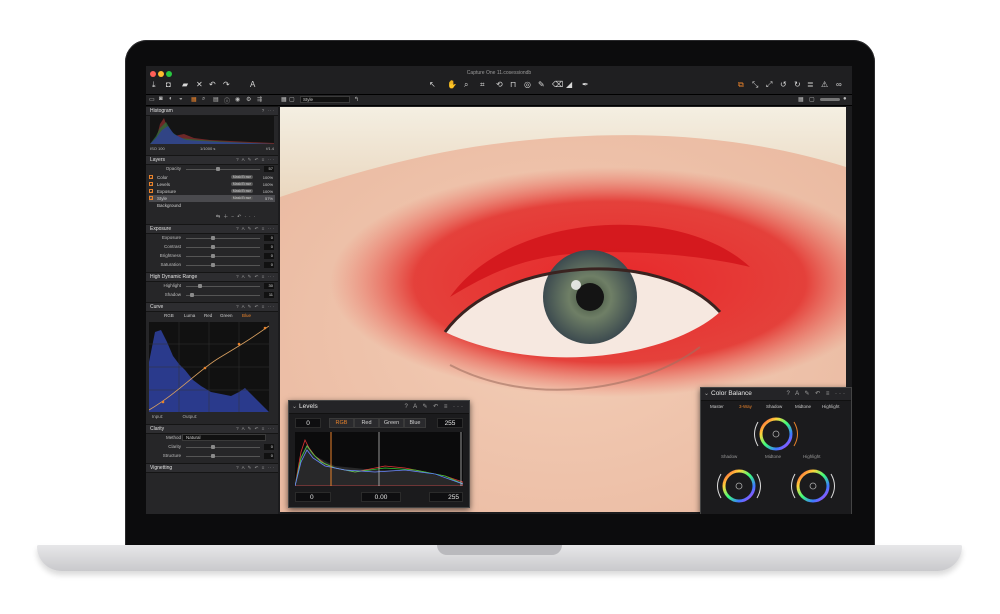 Image resolution: width=1000 pixels, height=614 pixels. Describe the element at coordinates (248, 99) in the screenshot. I see `batch-tab-icon: ⚙` at that location.